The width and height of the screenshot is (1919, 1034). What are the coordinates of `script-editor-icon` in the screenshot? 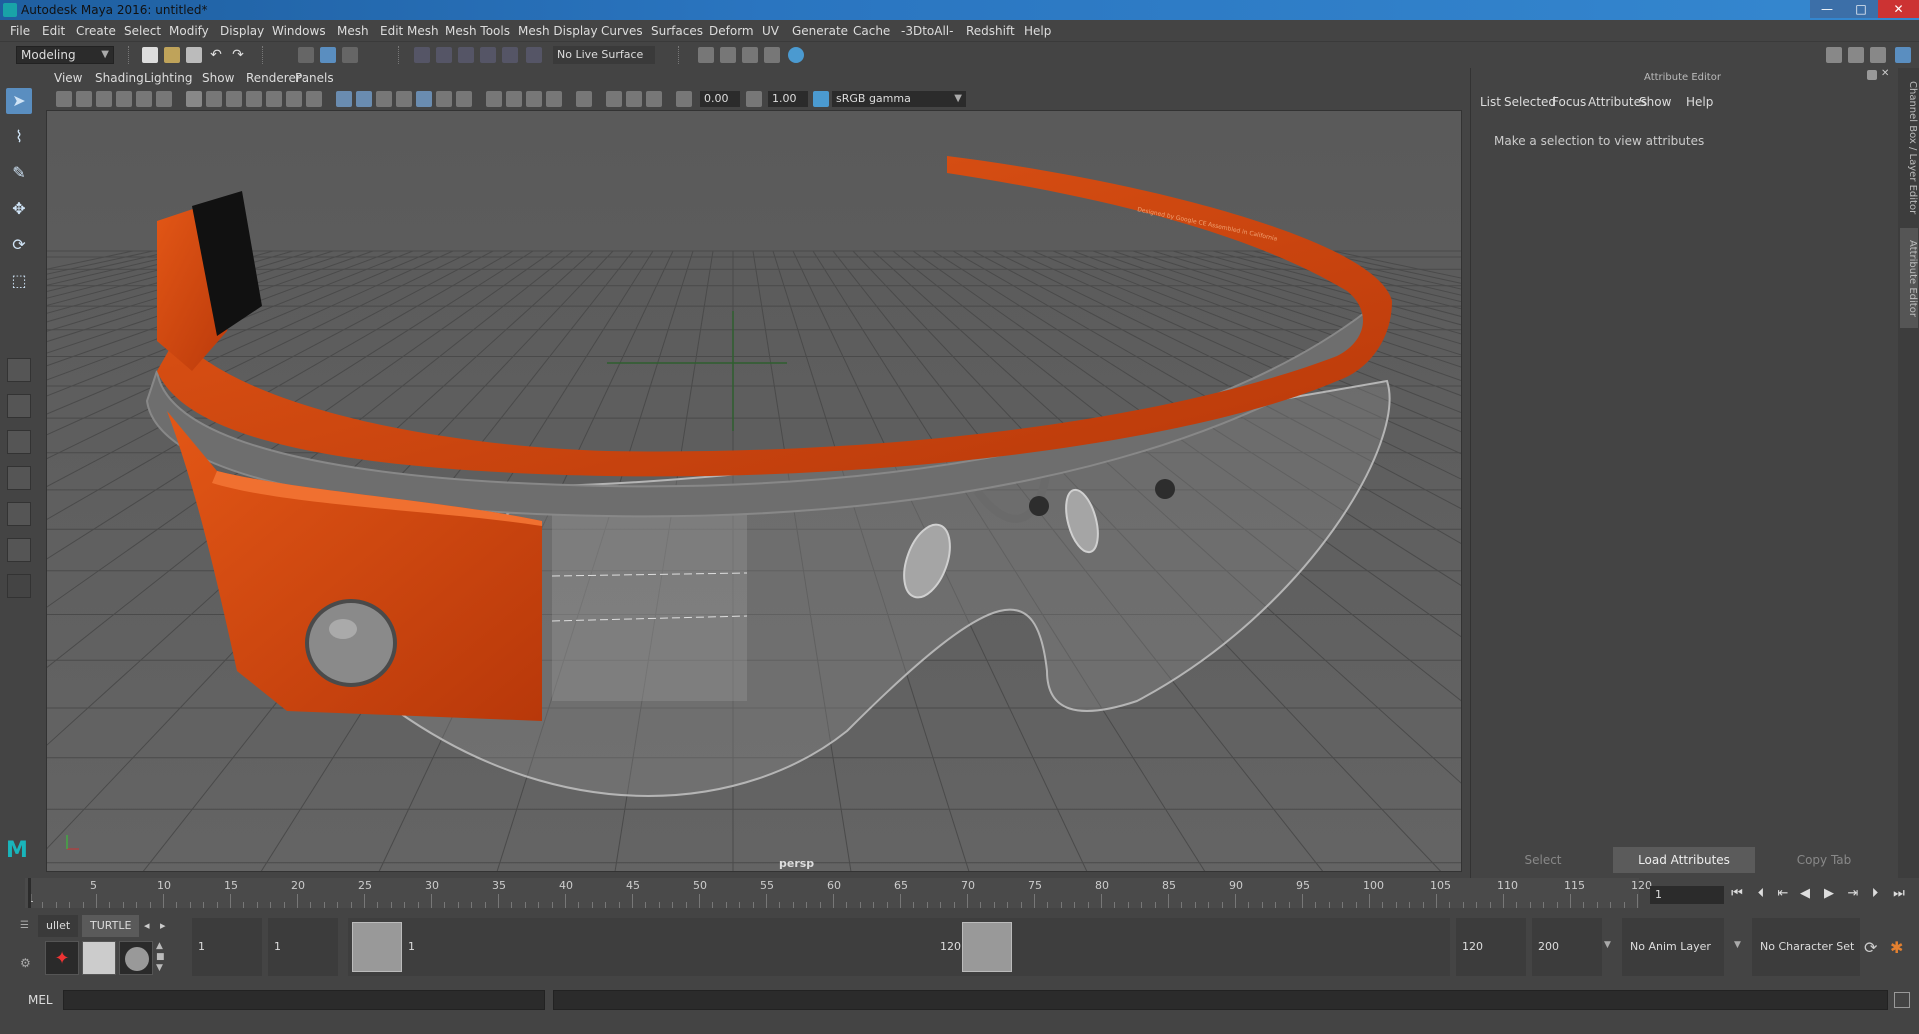 It's located at (1902, 1000).